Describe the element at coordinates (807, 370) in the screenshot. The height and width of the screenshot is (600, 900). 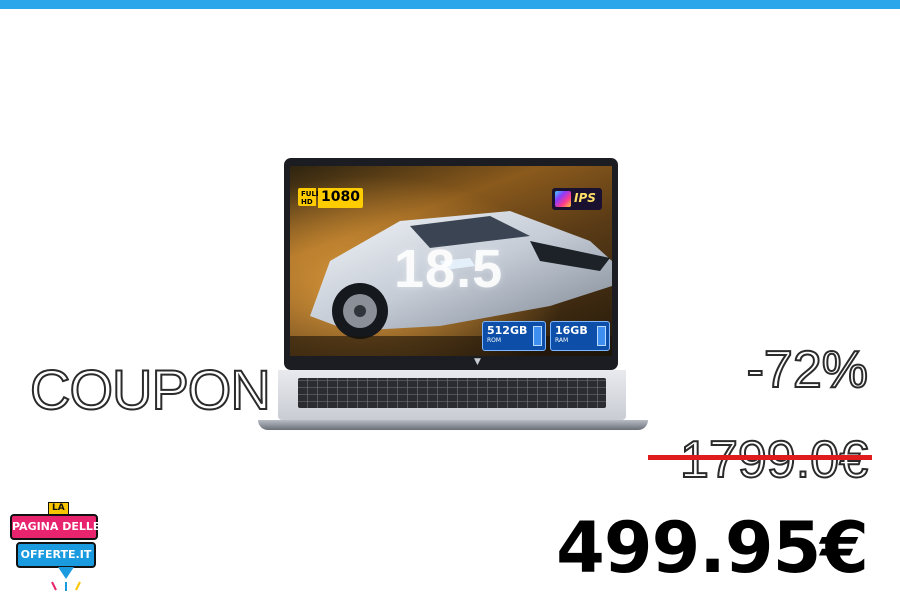
I see `discount-label: -72%` at that location.